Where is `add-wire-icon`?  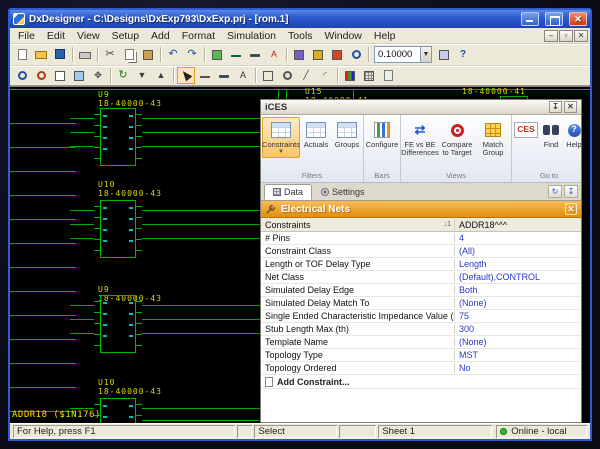
add-wire-icon is located at coordinates (236, 54).